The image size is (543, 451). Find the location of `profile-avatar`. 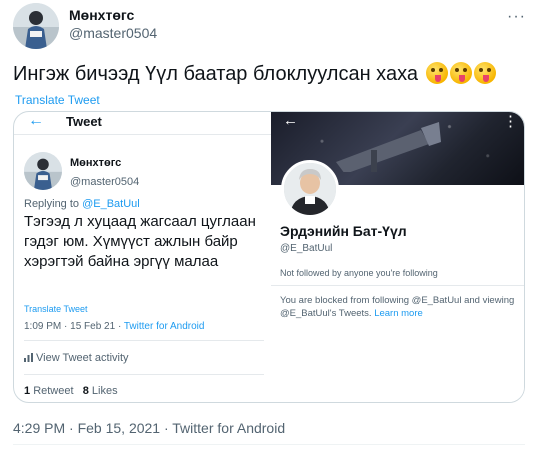

profile-avatar is located at coordinates (310, 189).